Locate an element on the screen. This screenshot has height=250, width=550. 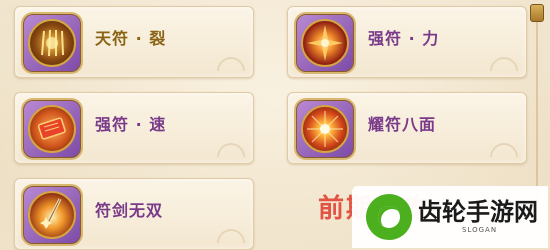
speed-talisman-icon is located at coordinates (52, 129).